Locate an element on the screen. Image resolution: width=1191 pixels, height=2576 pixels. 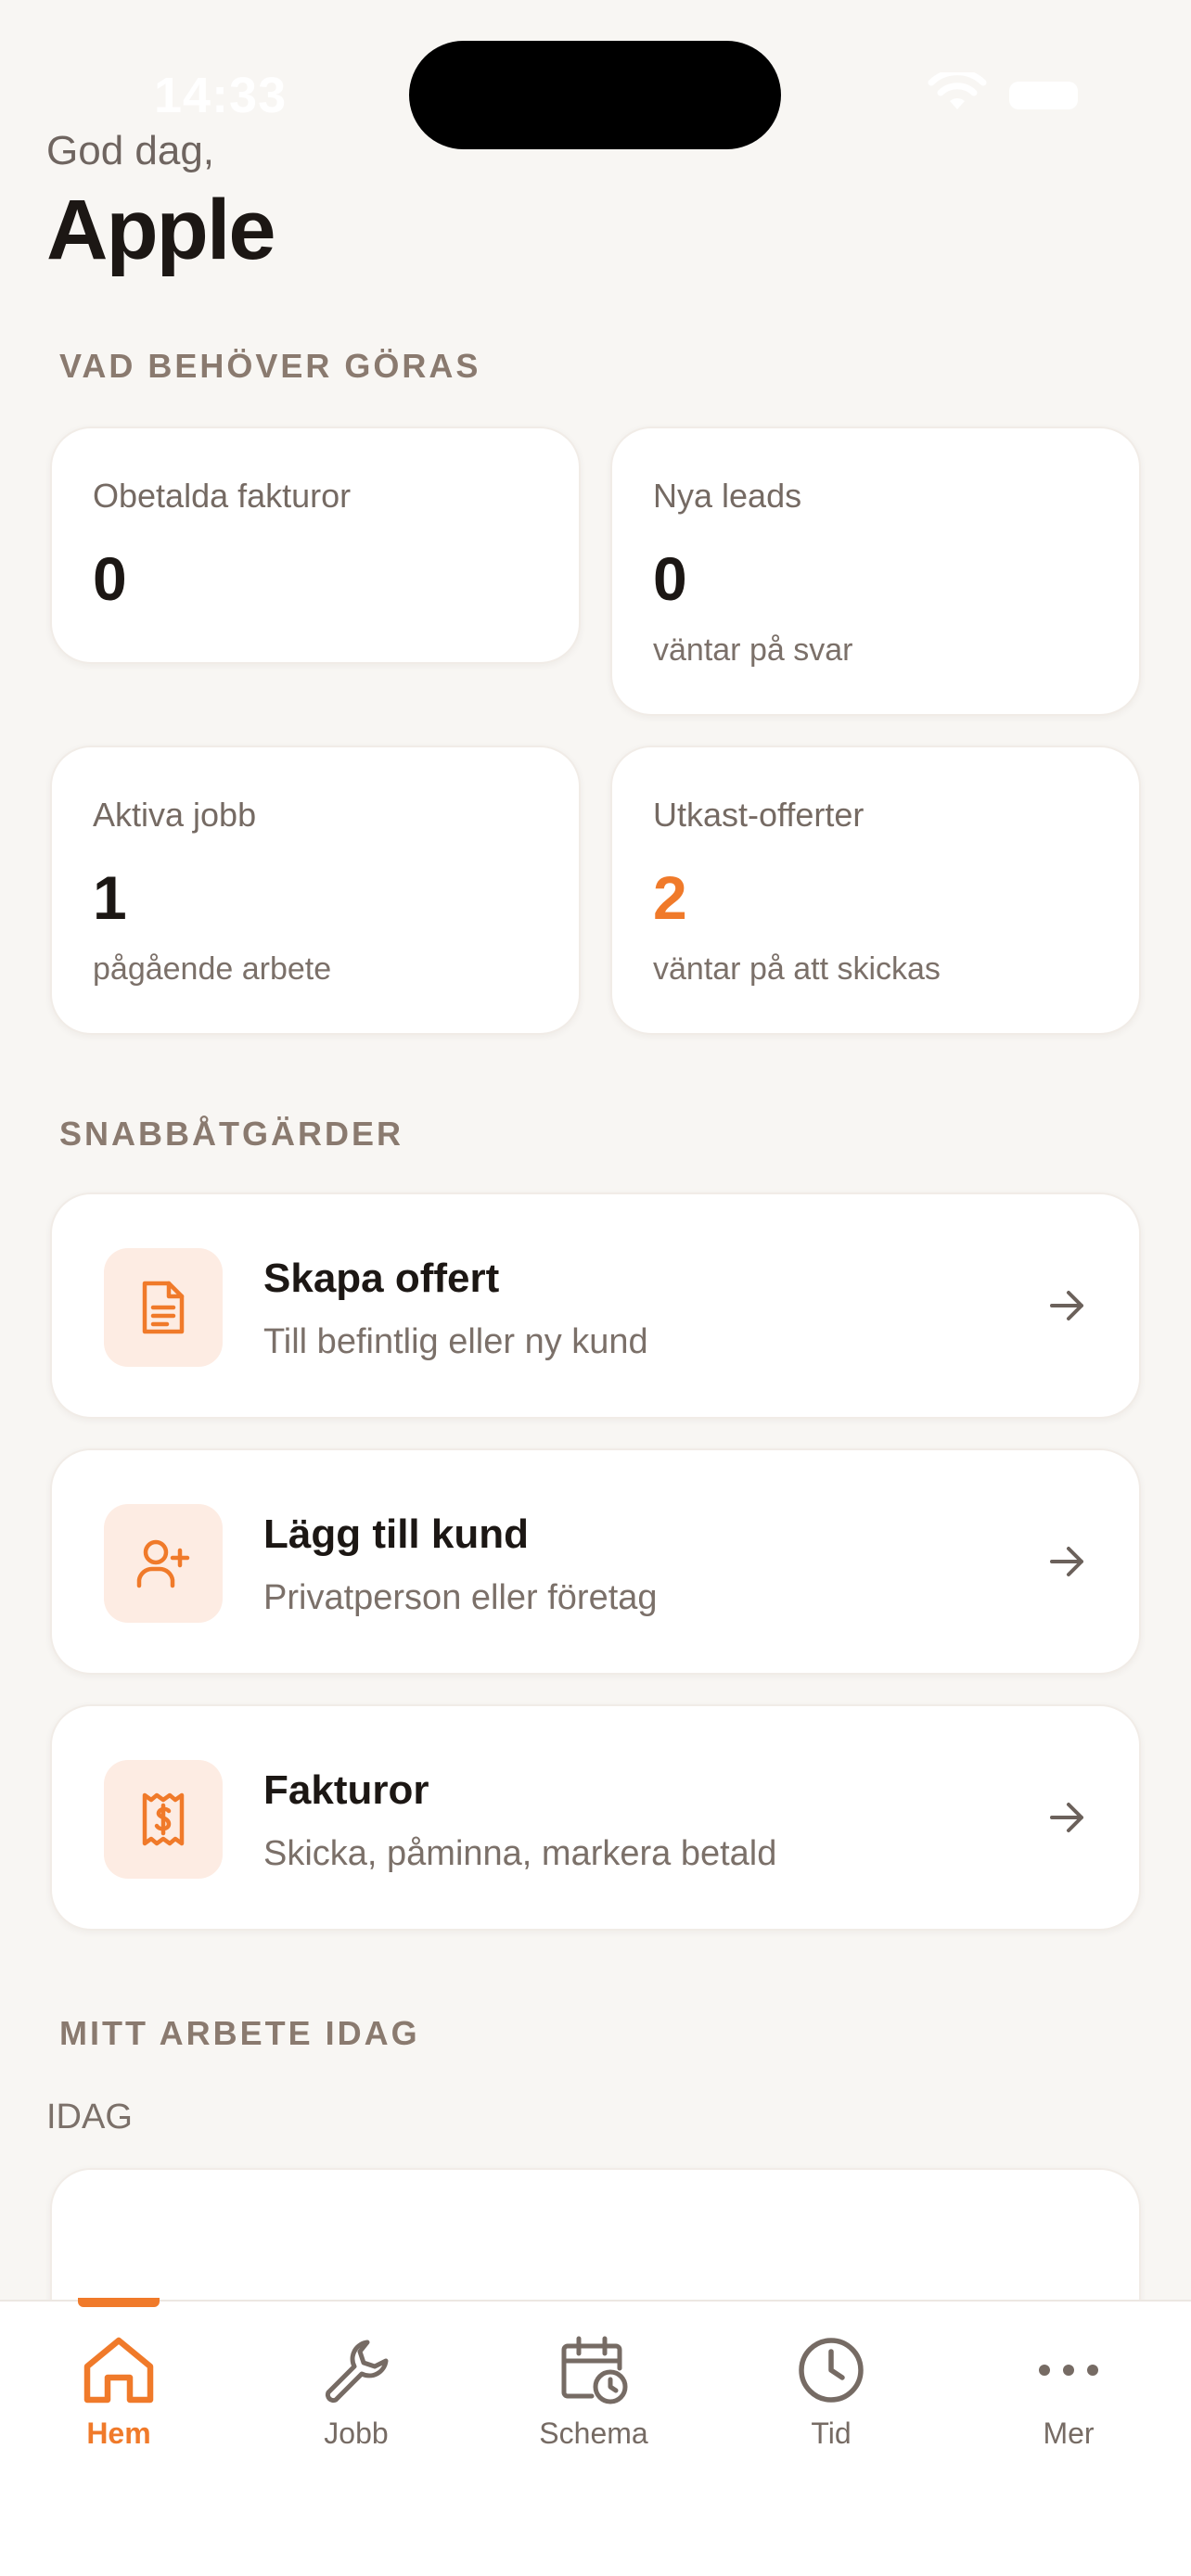
stat-card-active-jobs: Aktiva jobb 1 pågående arbete is located at coordinates (315, 890).